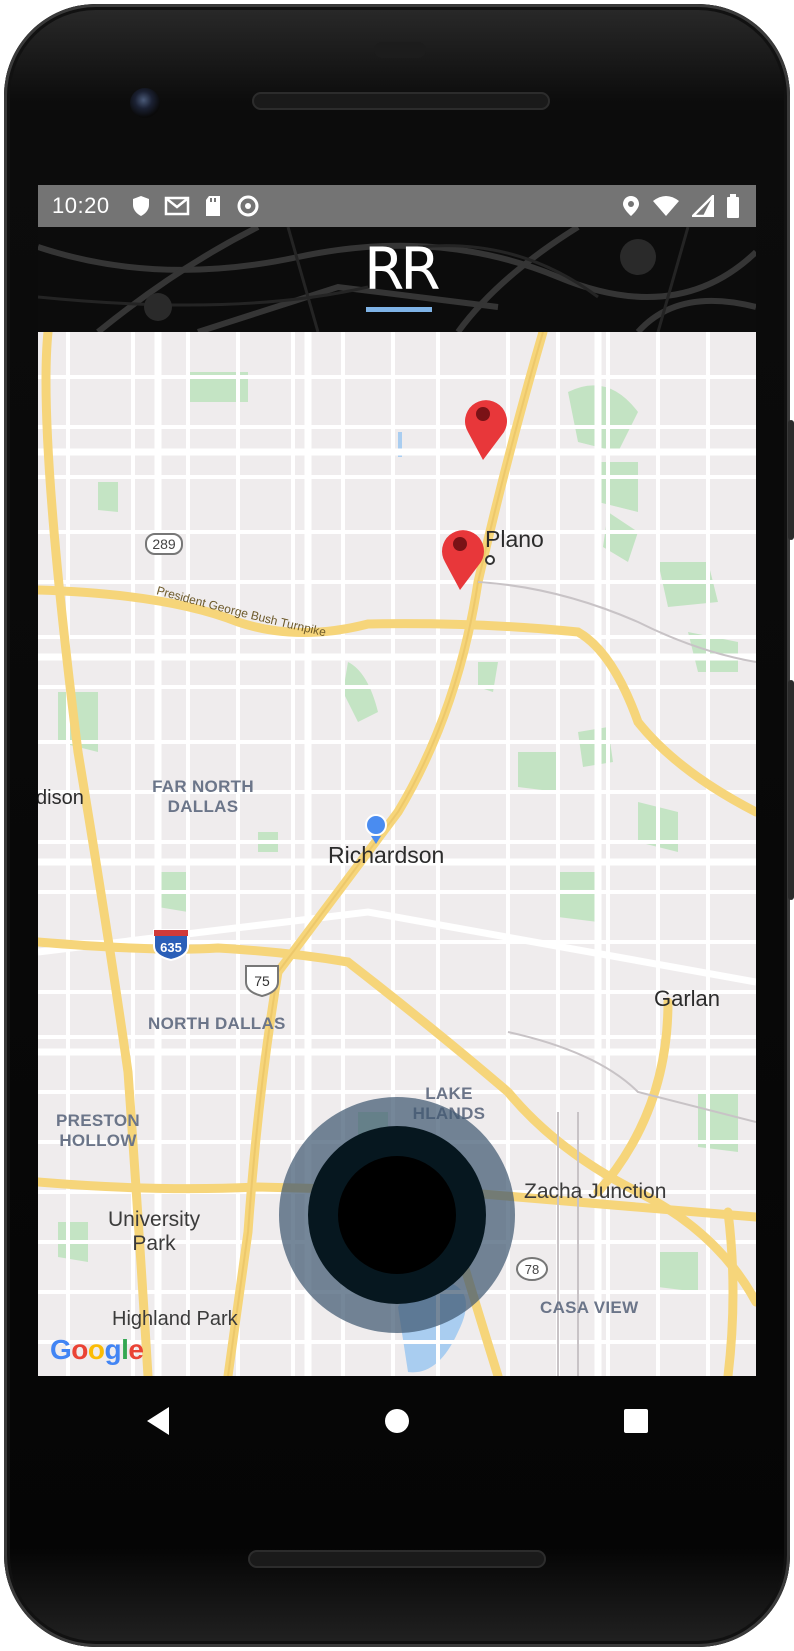 The width and height of the screenshot is (794, 1651). I want to click on us-75-shield: 75, so click(262, 981).